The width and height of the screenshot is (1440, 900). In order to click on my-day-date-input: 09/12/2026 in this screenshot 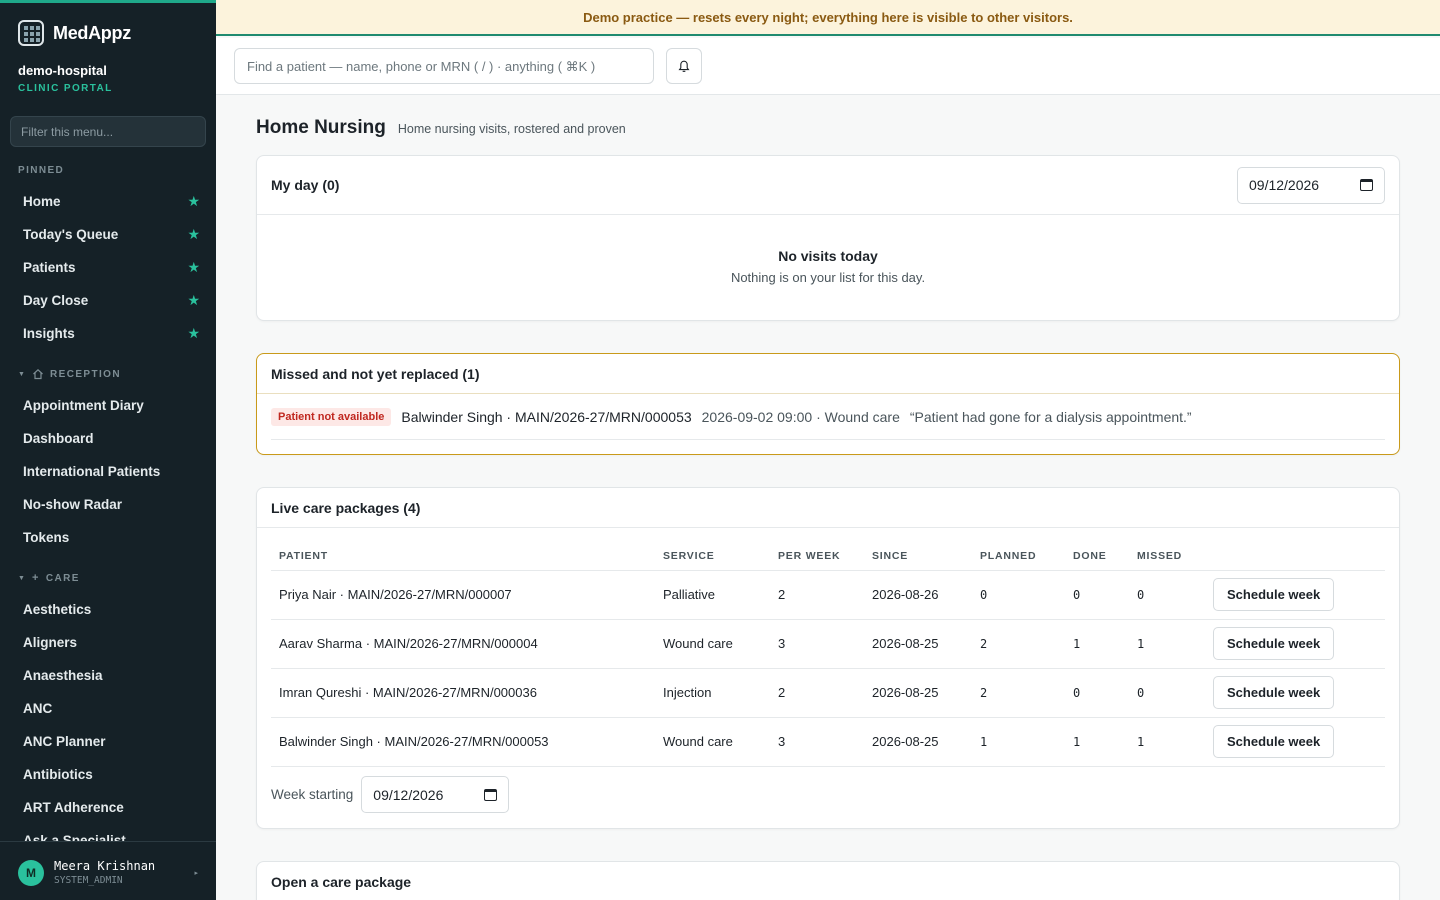, I will do `click(1311, 185)`.